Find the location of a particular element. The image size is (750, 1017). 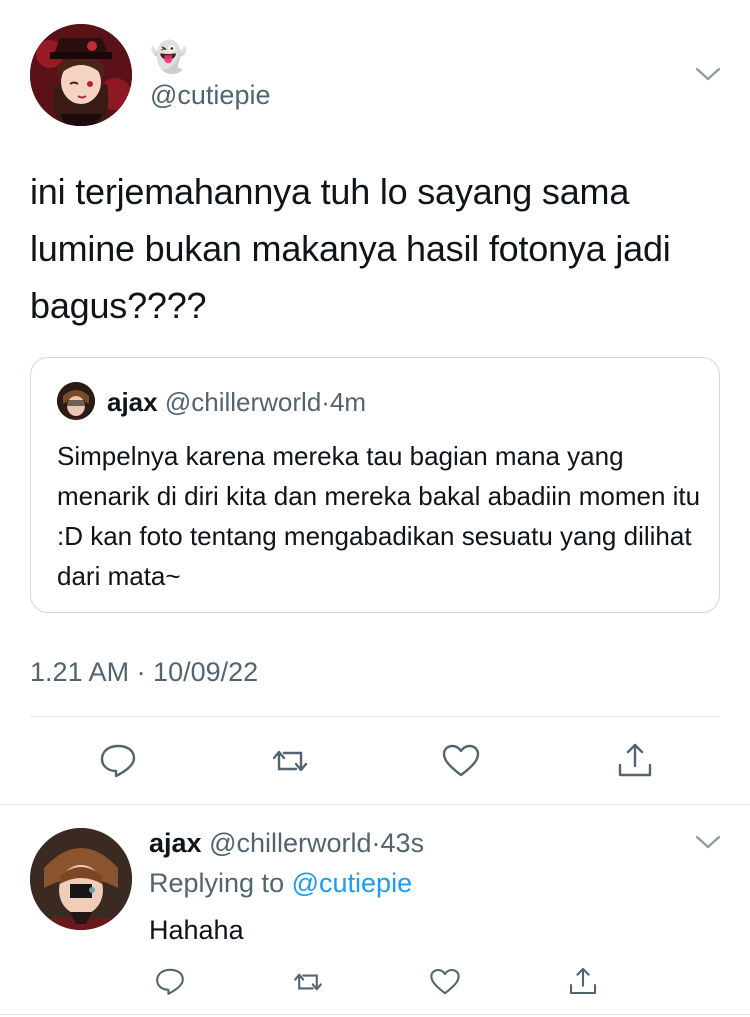

replying-prefix: Replying to is located at coordinates (217, 883).